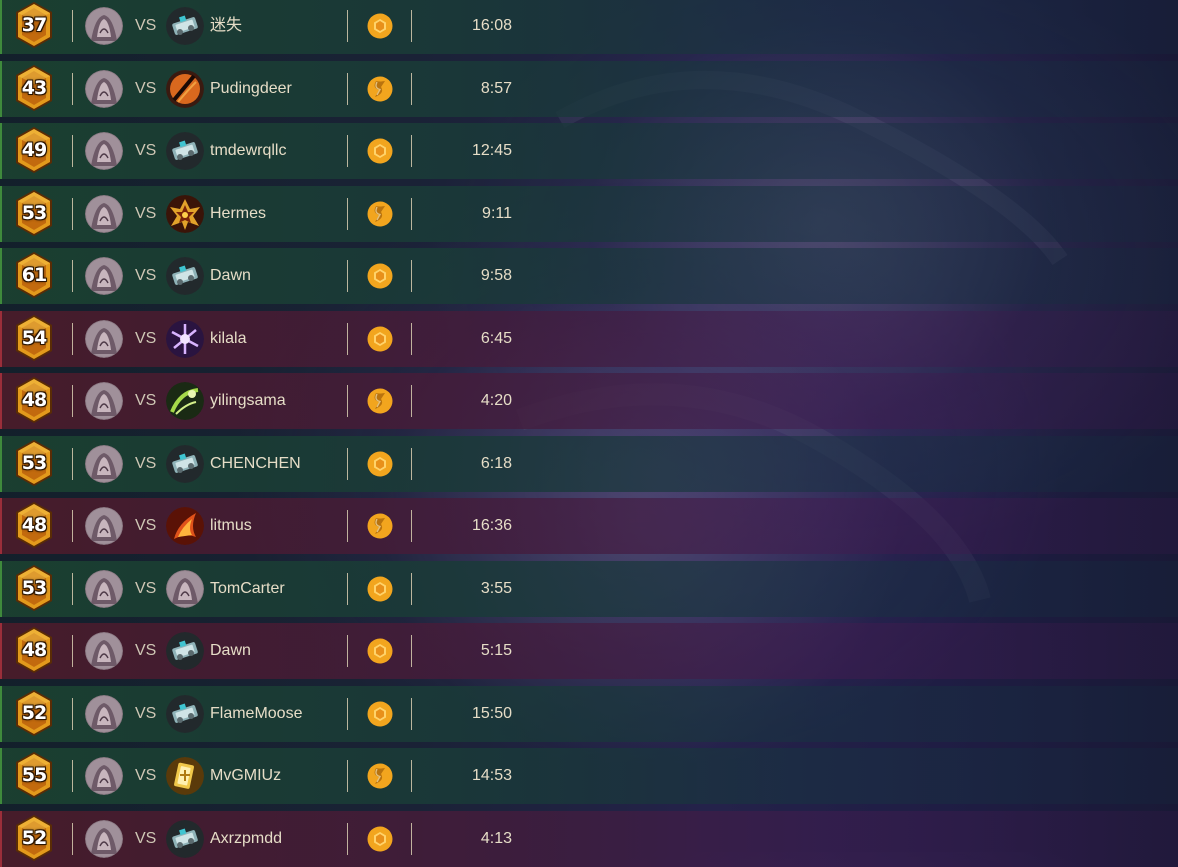  Describe the element at coordinates (589, 838) in the screenshot. I see `match-row-loss: 52 VS Axrzpmdd 4:13` at that location.